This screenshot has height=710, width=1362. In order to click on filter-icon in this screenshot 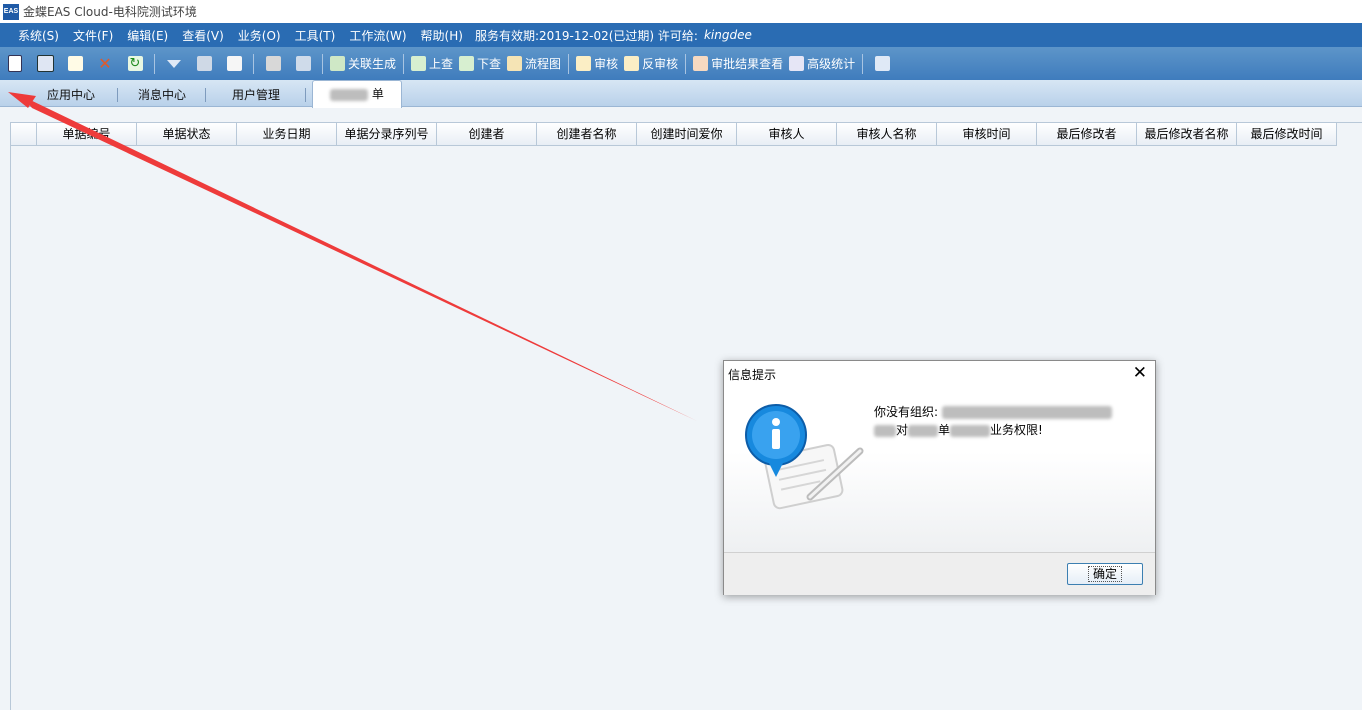, I will do `click(174, 63)`.